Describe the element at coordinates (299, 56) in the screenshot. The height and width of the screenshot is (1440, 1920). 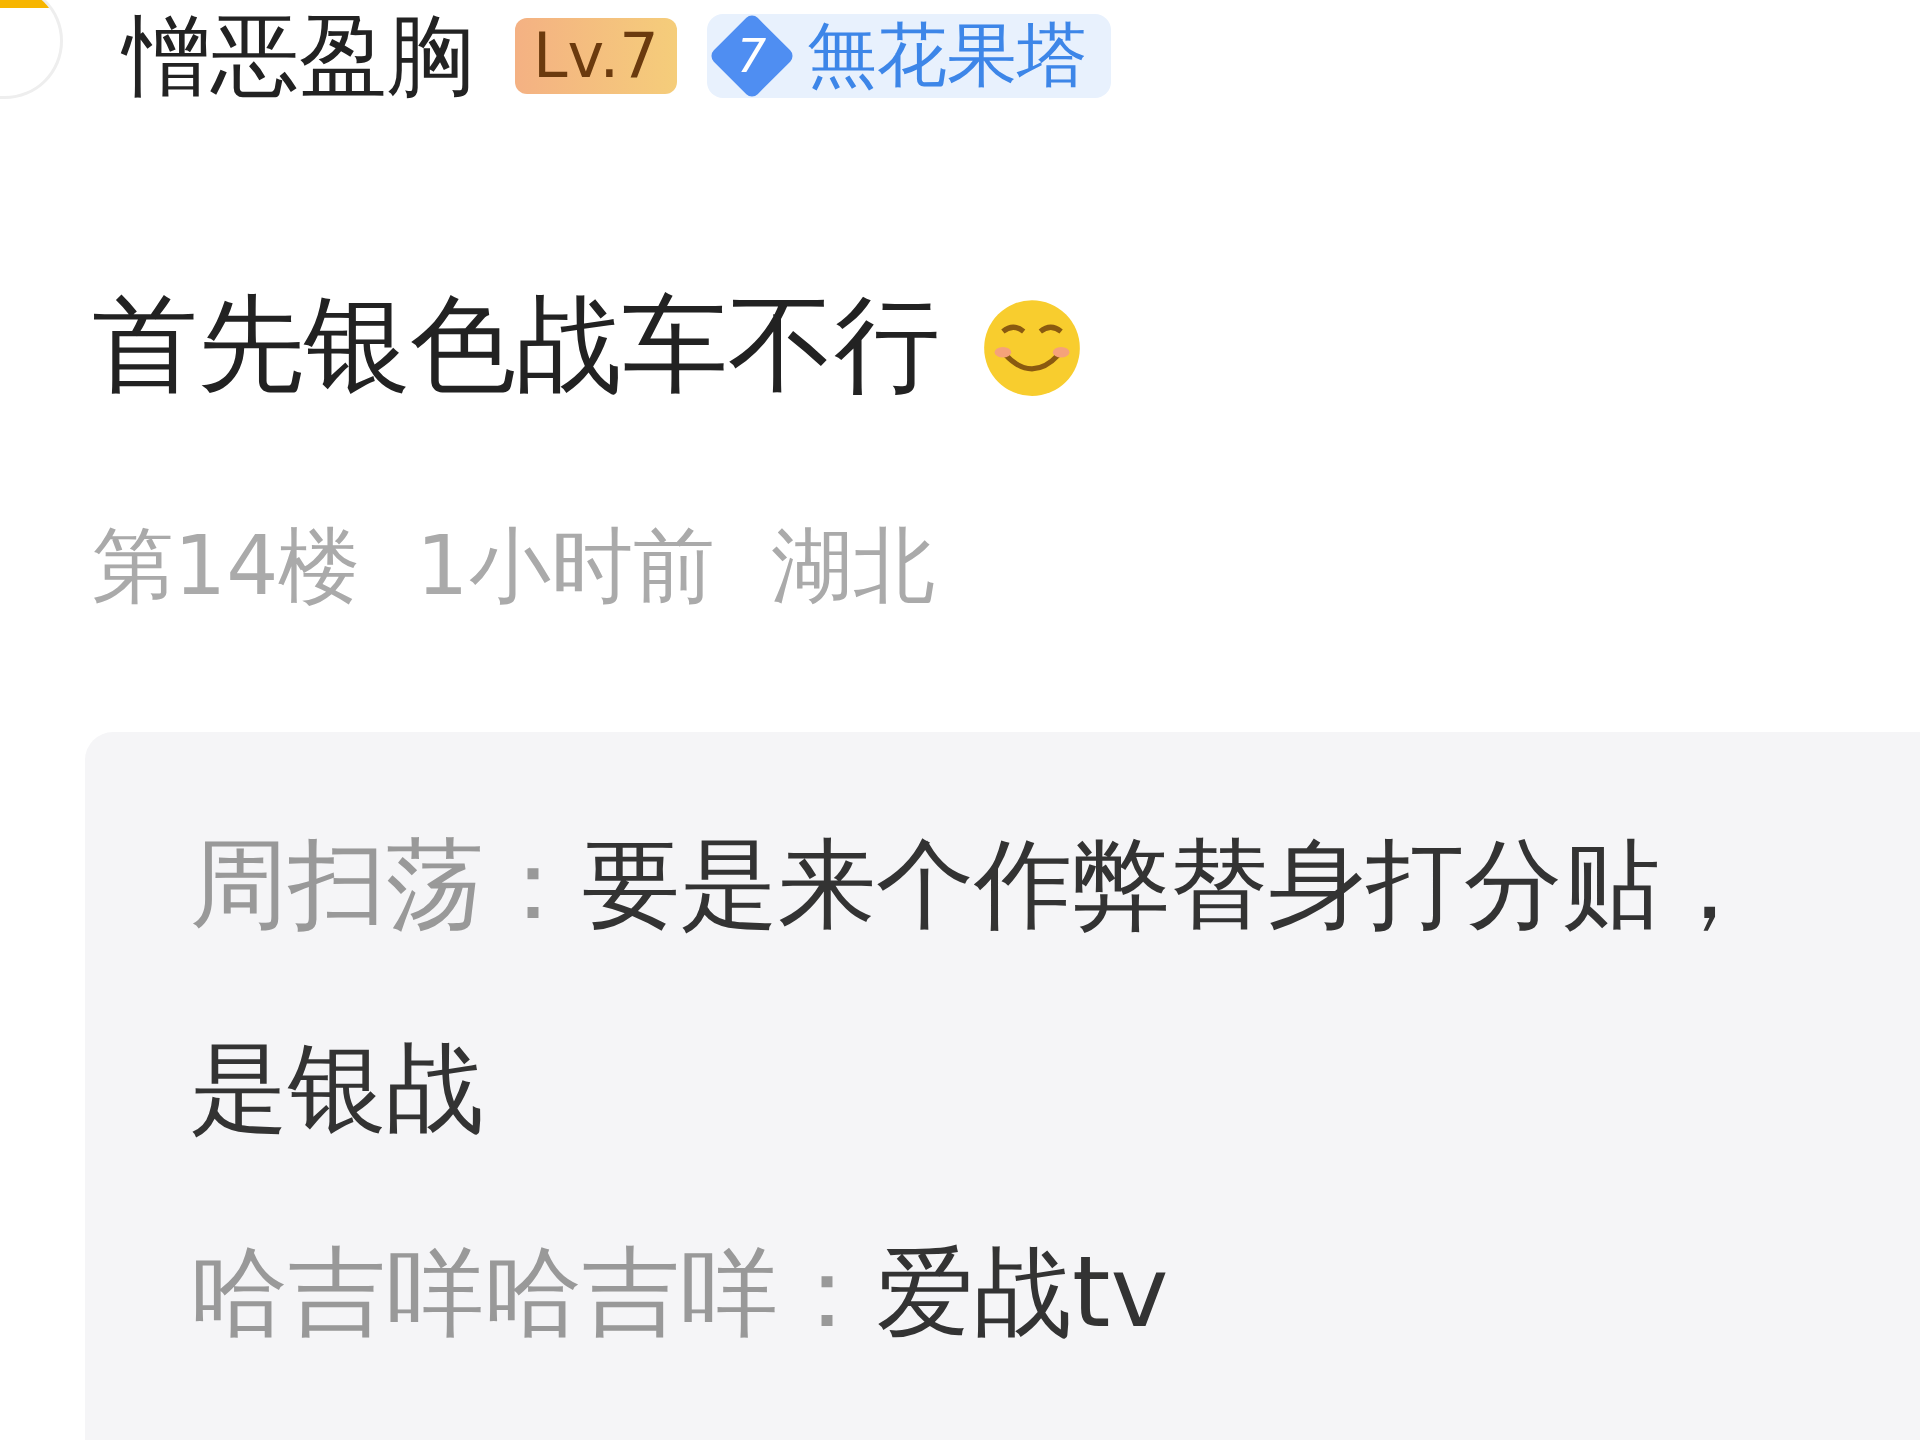
I see `username: 憎恶盈胸` at that location.